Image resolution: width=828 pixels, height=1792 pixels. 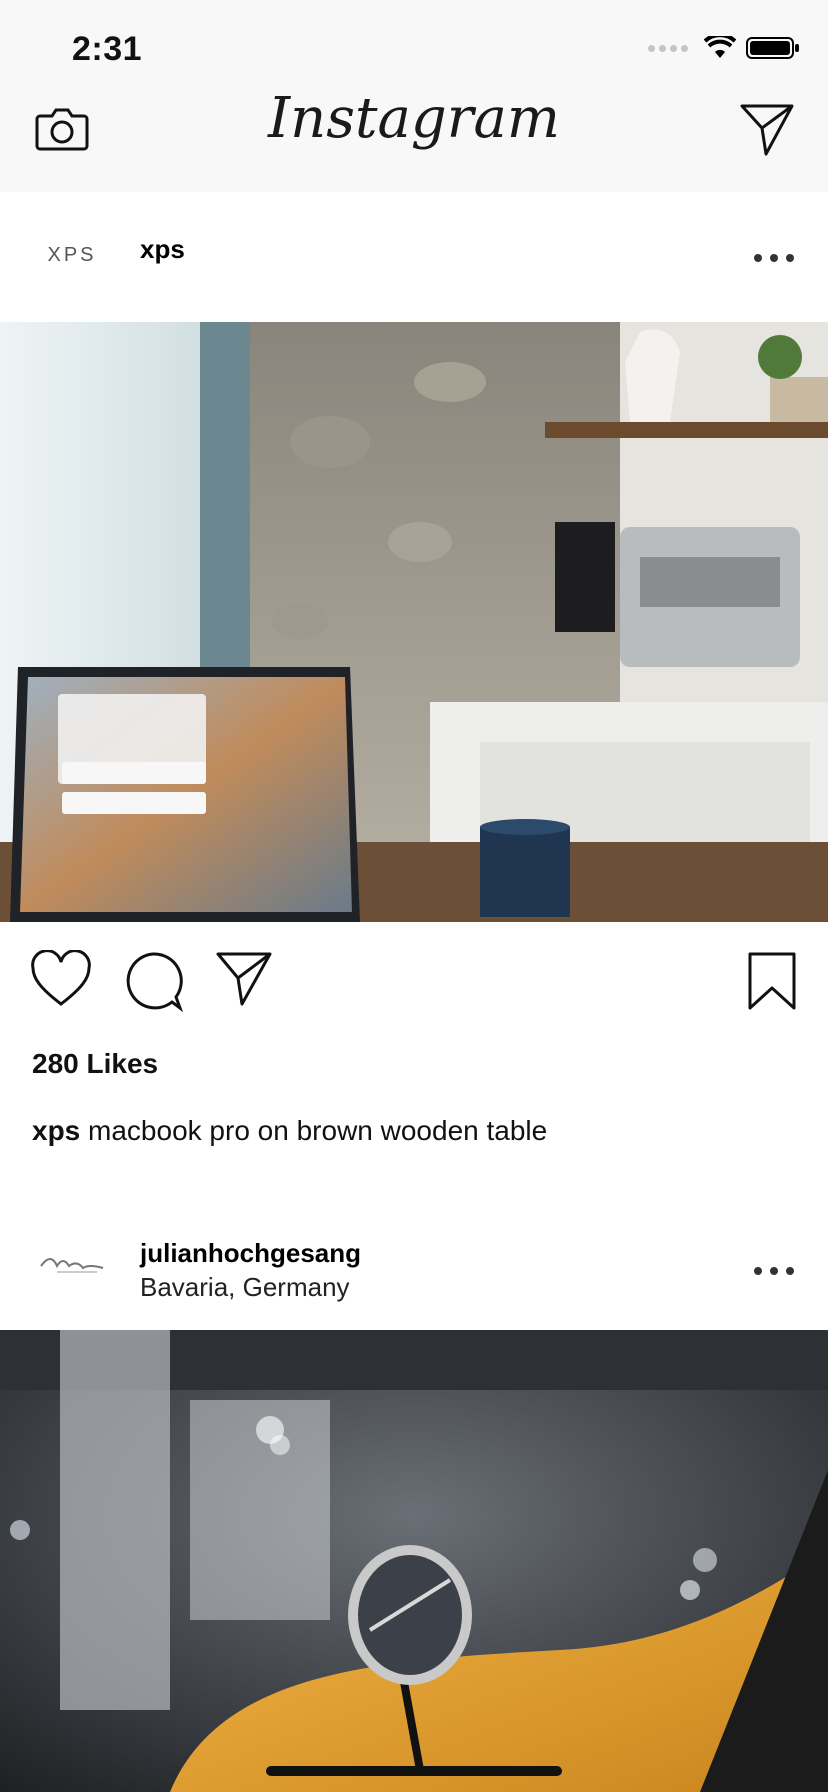 What do you see at coordinates (720, 47) in the screenshot?
I see `wifi-icon` at bounding box center [720, 47].